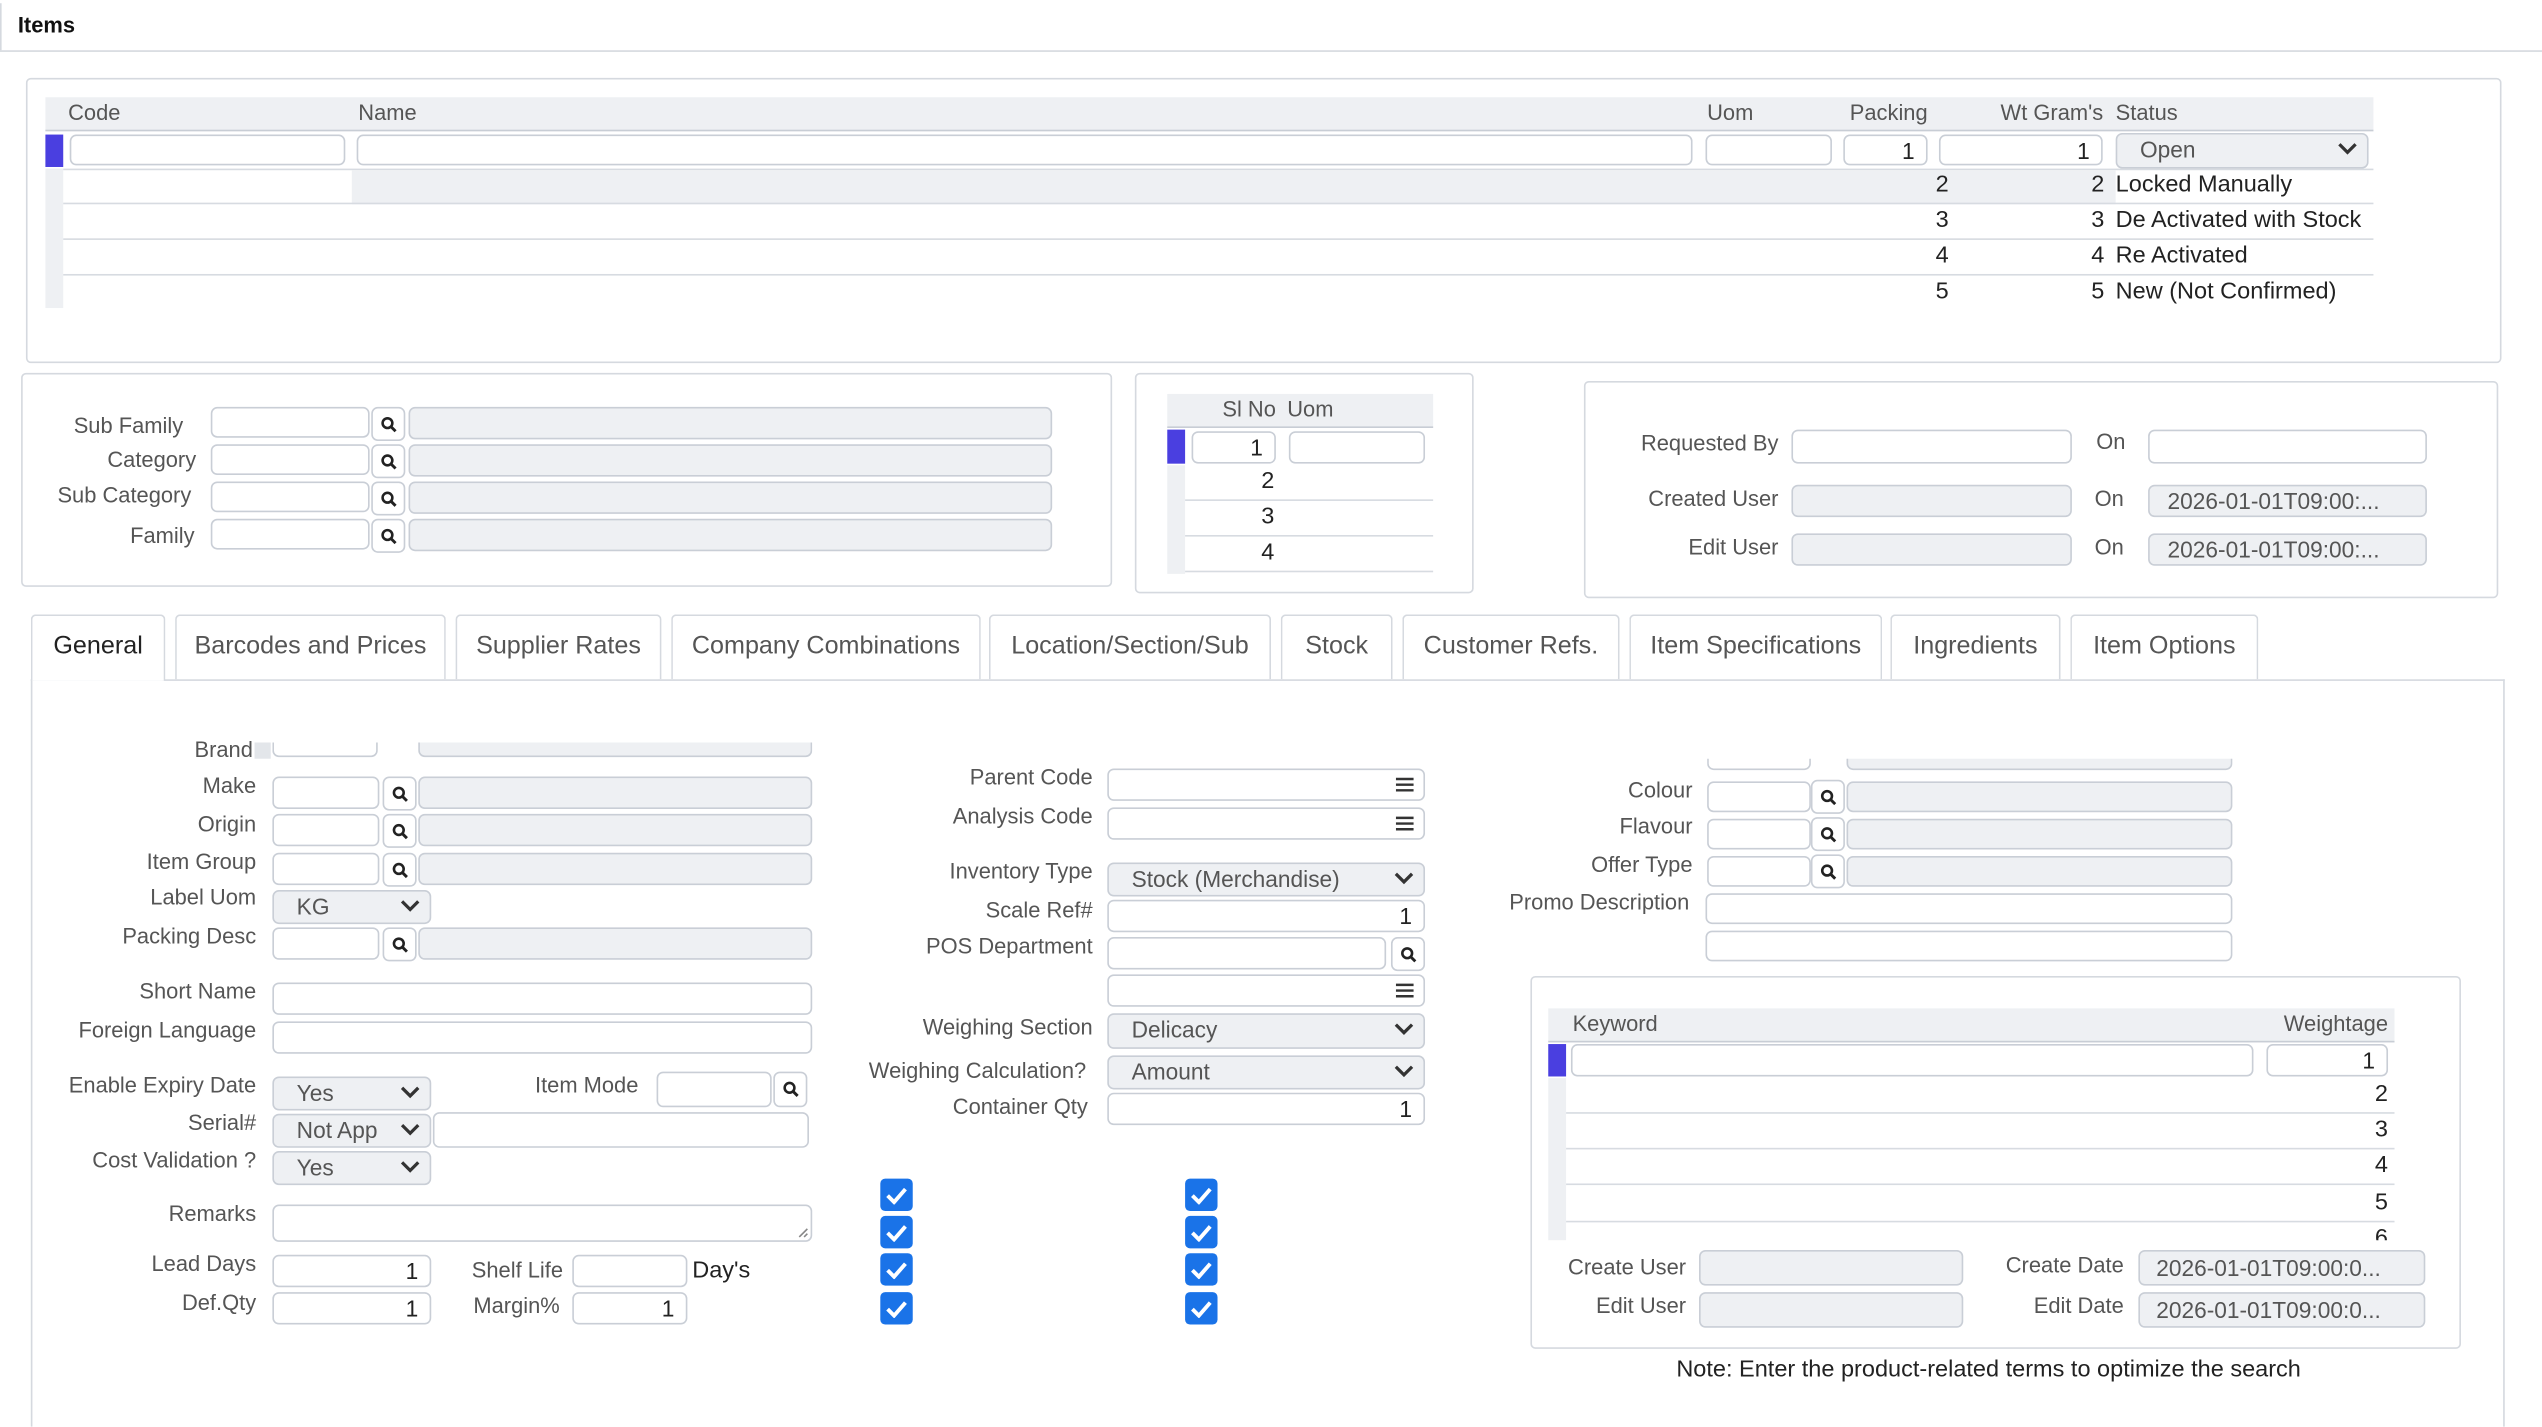 Image resolution: width=2542 pixels, height=1427 pixels. Describe the element at coordinates (1885, 150) in the screenshot. I see `packing-input: 1` at that location.